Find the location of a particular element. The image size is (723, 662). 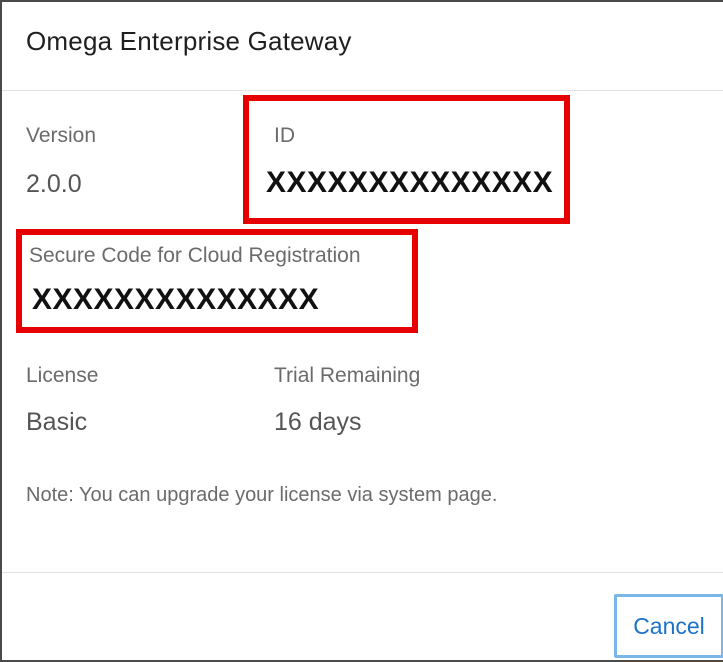

secure-code-label: Secure Code for Cloud Registration is located at coordinates (195, 255).